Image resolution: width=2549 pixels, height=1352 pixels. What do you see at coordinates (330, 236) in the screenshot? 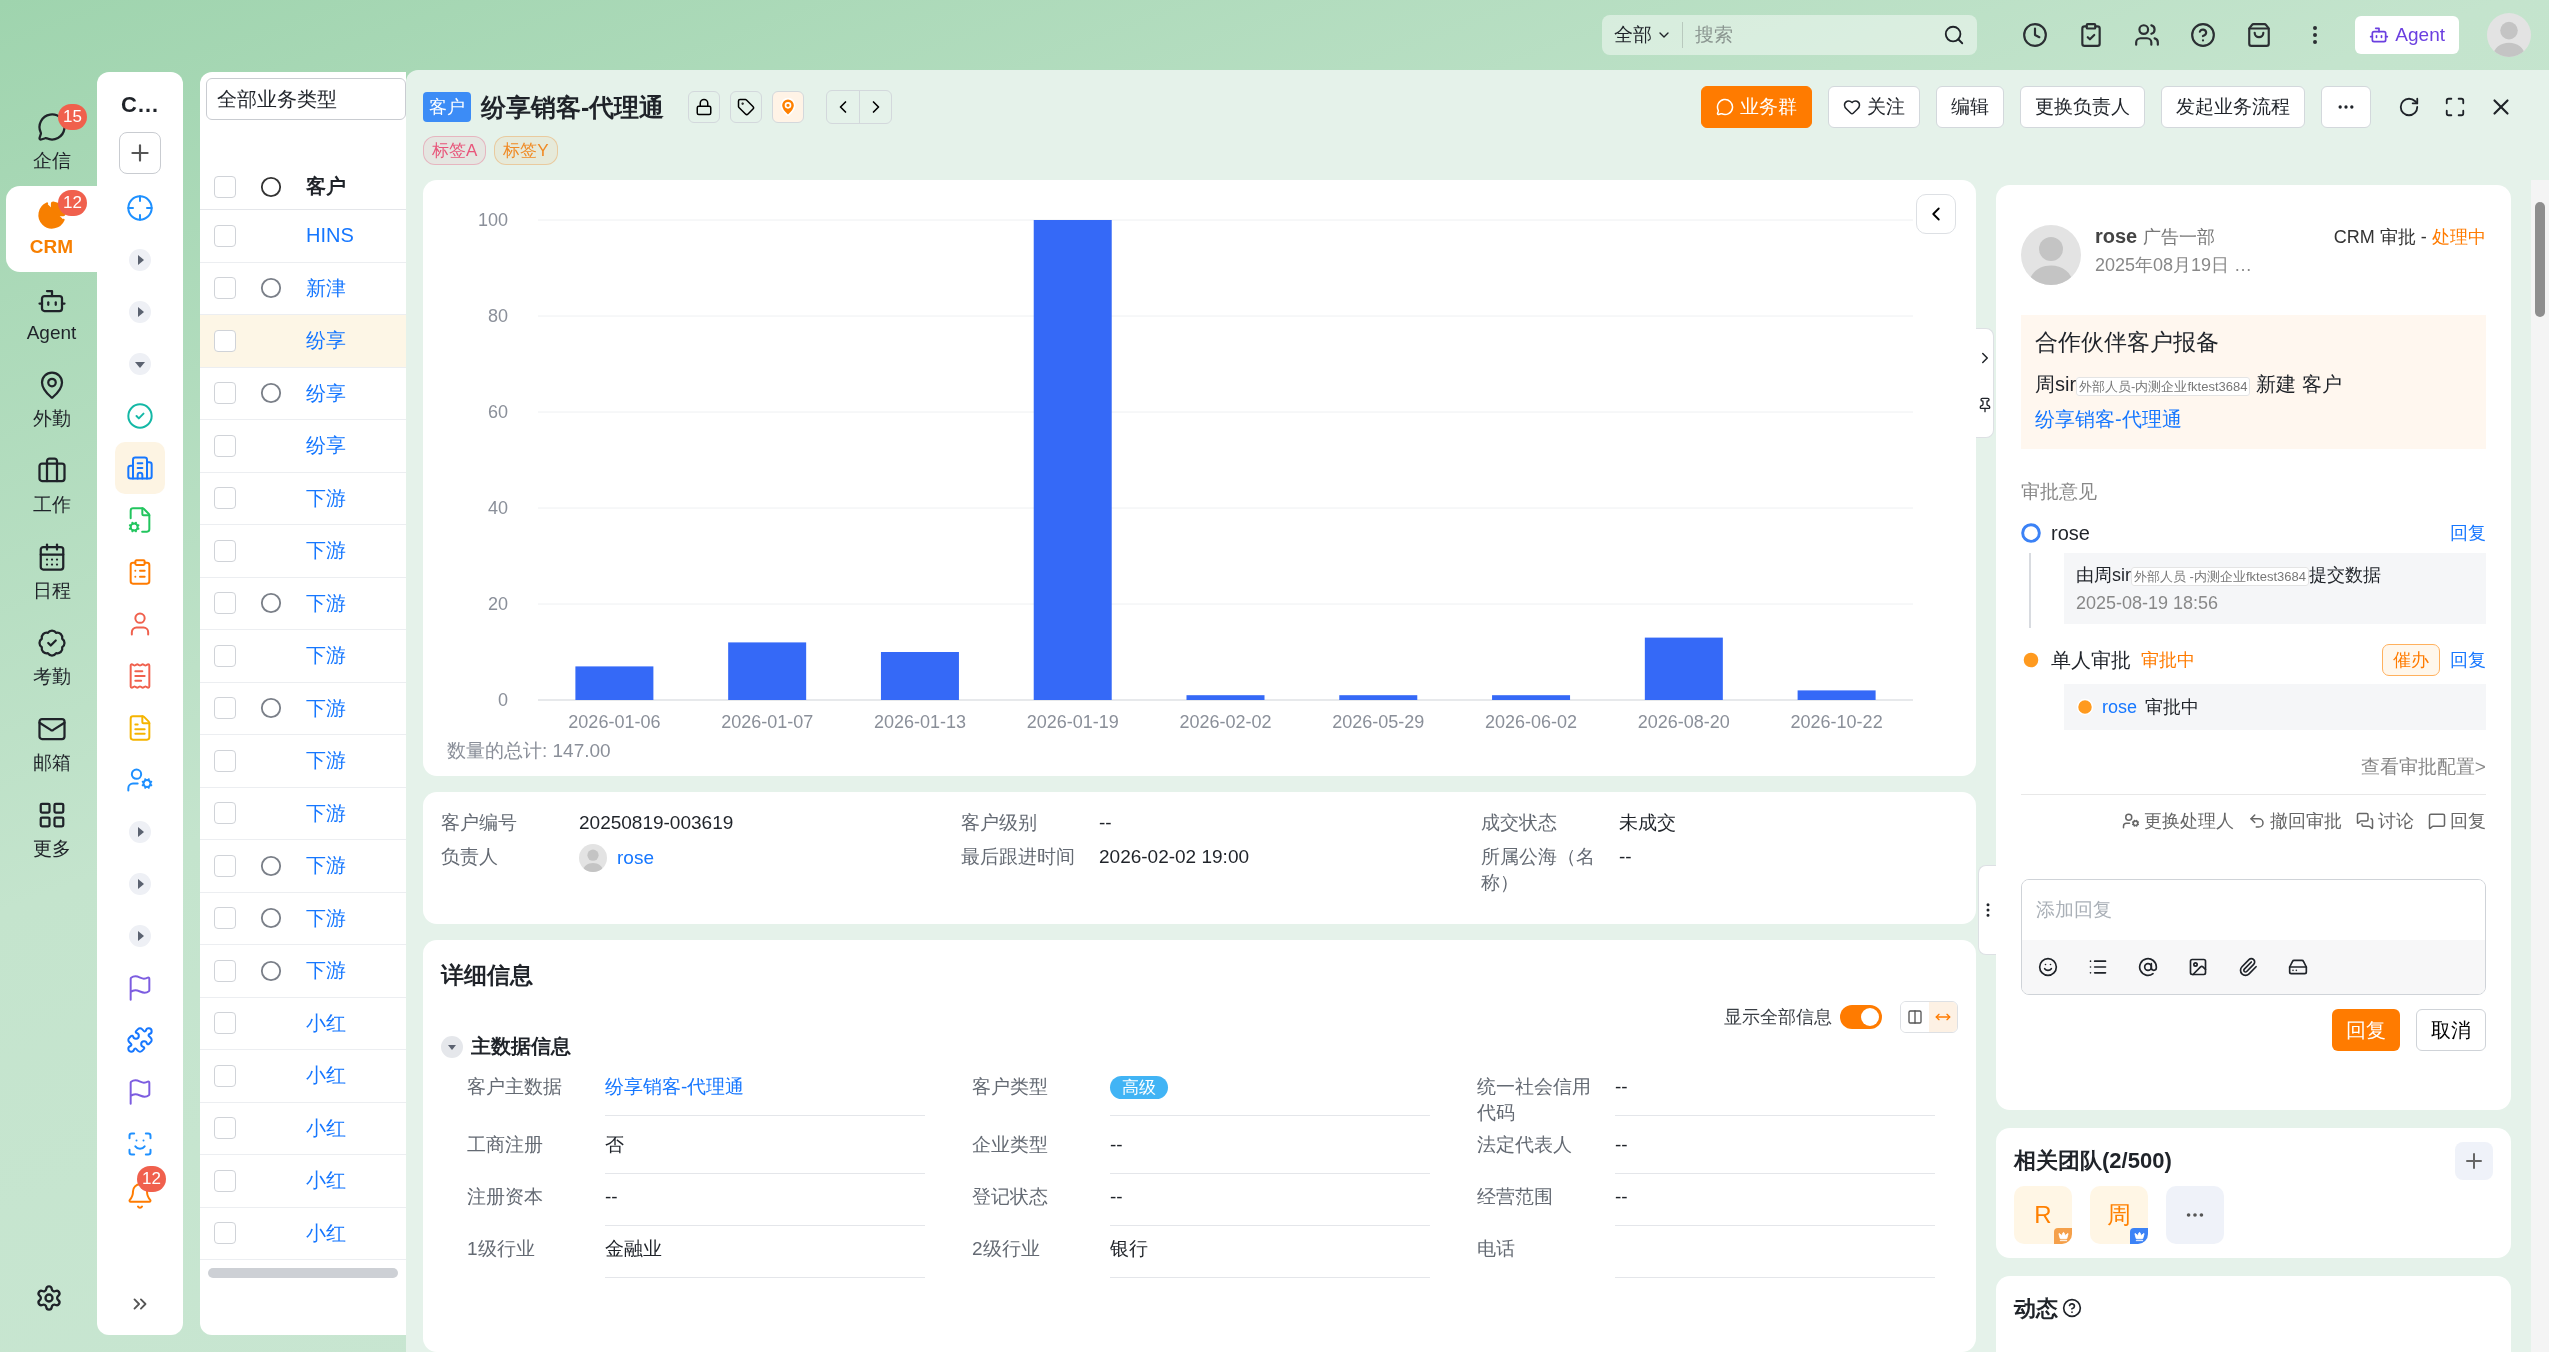
I see `customer-name: HINS` at bounding box center [330, 236].